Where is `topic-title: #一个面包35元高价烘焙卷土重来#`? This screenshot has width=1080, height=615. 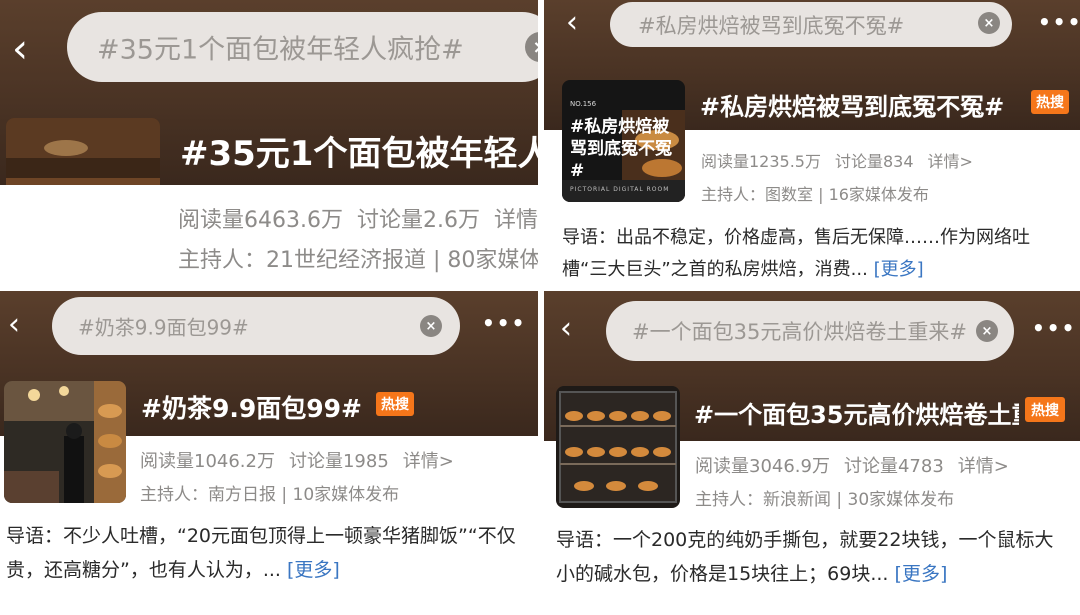
topic-title: #一个面包35元高价烘焙卷土重来# is located at coordinates (856, 412).